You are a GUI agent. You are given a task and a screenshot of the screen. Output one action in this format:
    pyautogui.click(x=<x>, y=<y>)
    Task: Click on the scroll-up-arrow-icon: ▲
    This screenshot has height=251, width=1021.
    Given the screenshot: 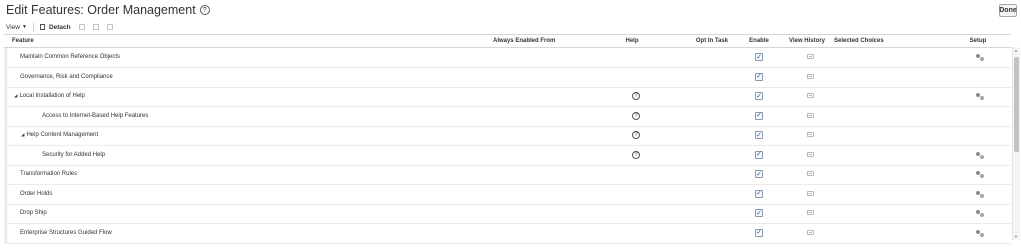 What is the action you would take?
    pyautogui.click(x=1016, y=50)
    